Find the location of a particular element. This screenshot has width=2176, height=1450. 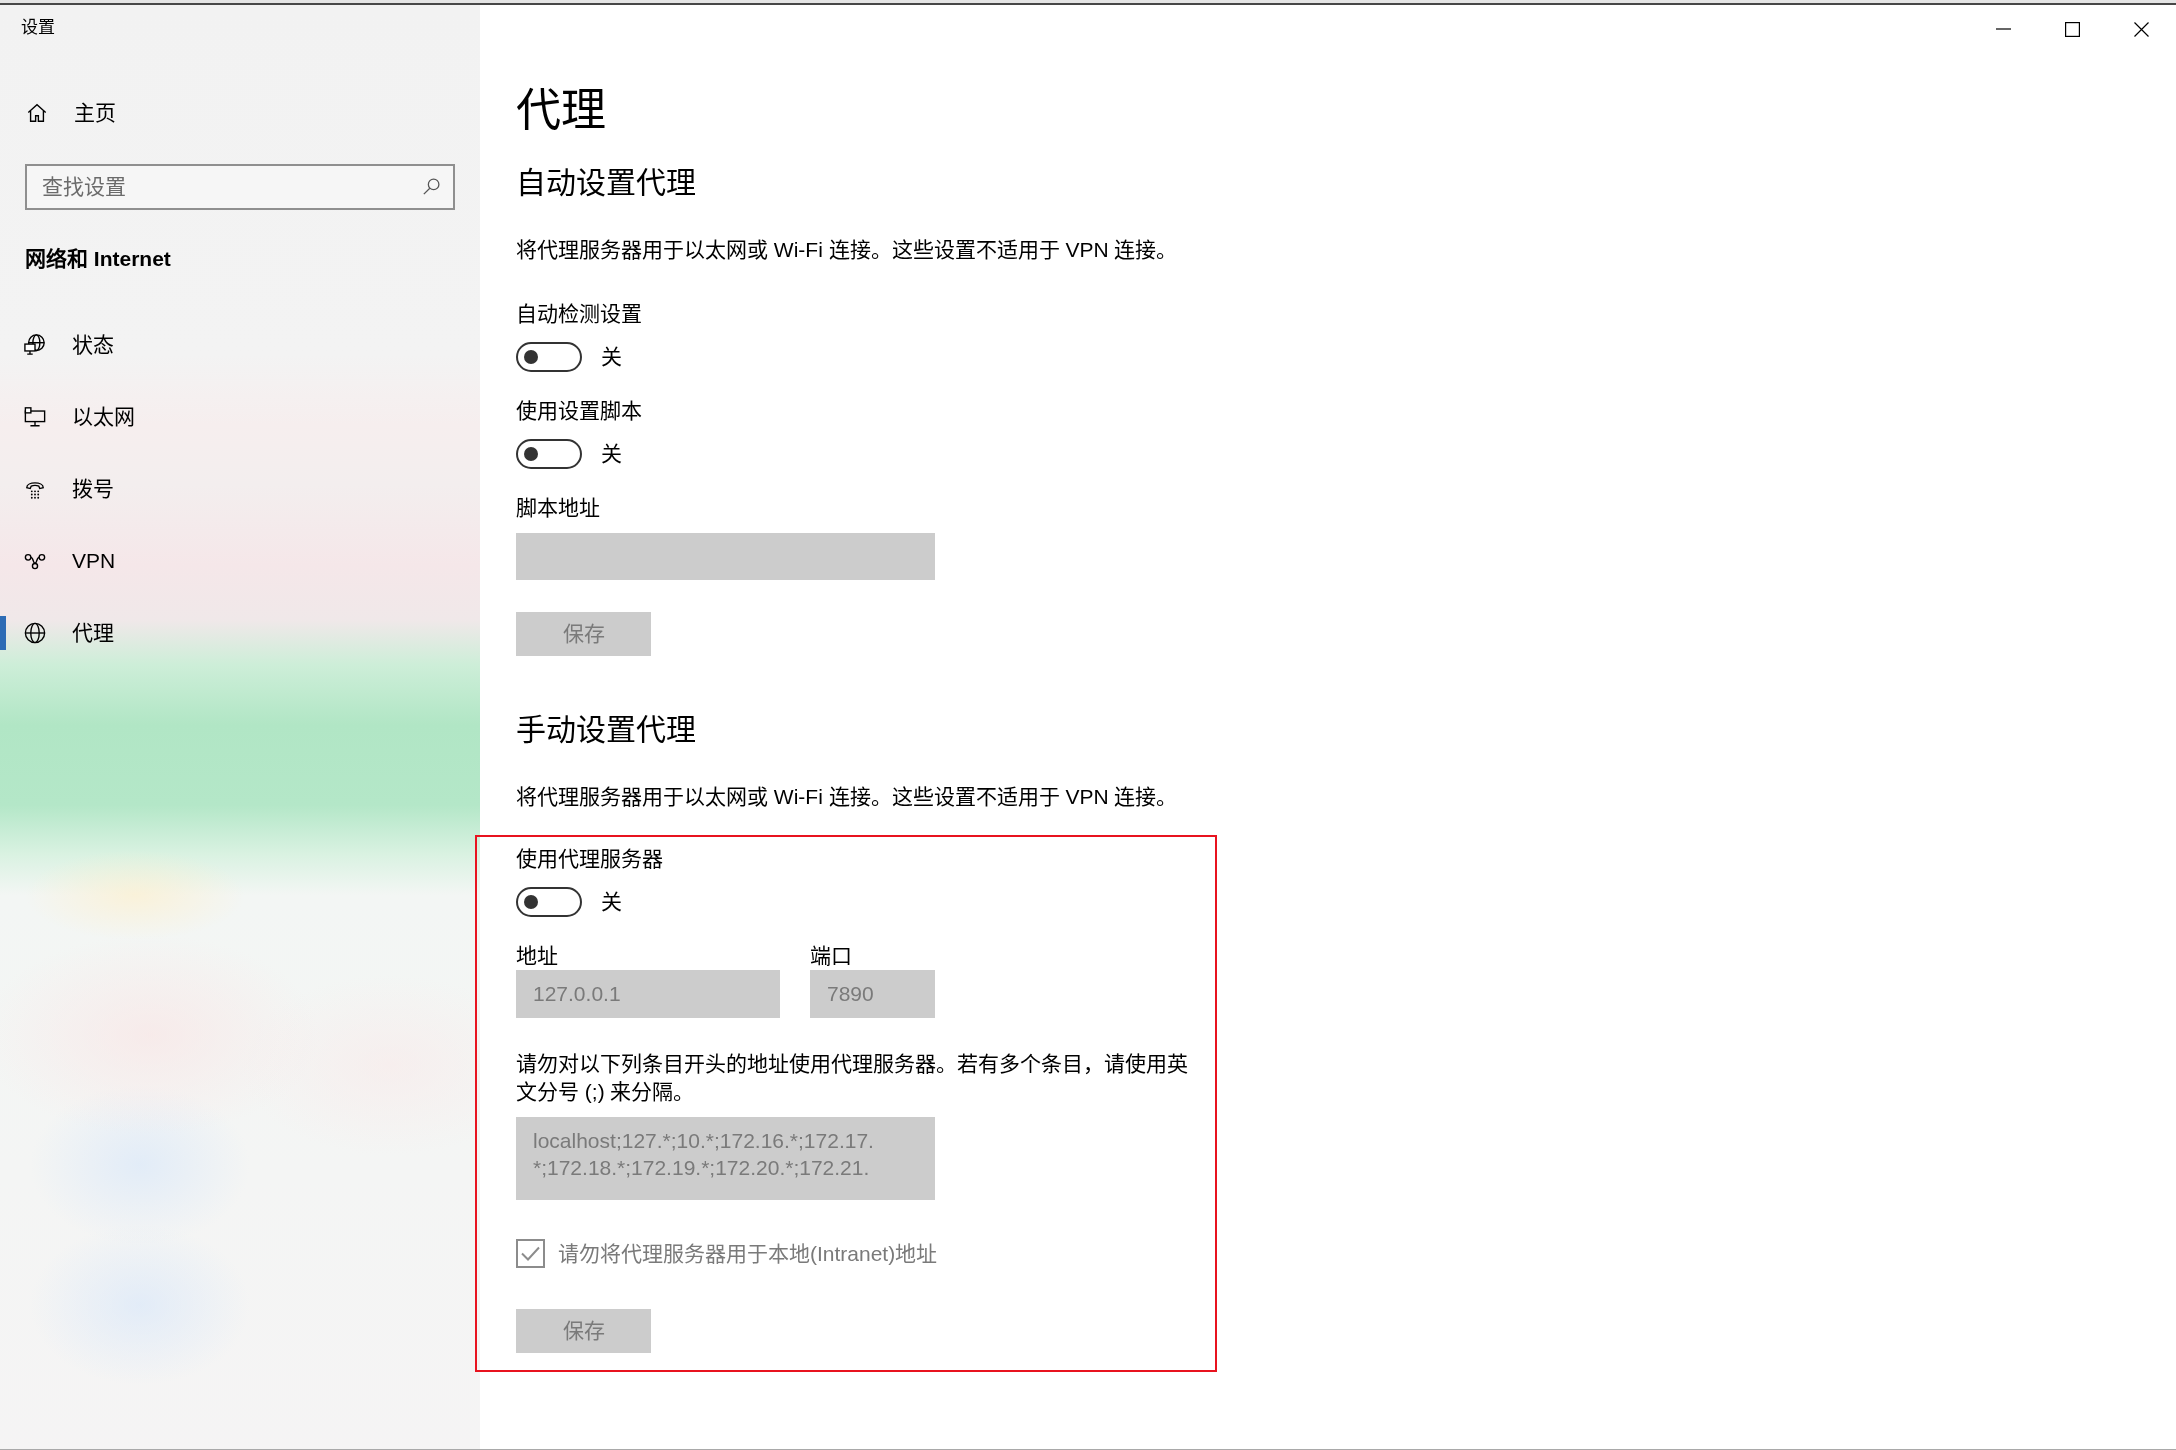

sidebar-item: 以太网 is located at coordinates (240, 417).